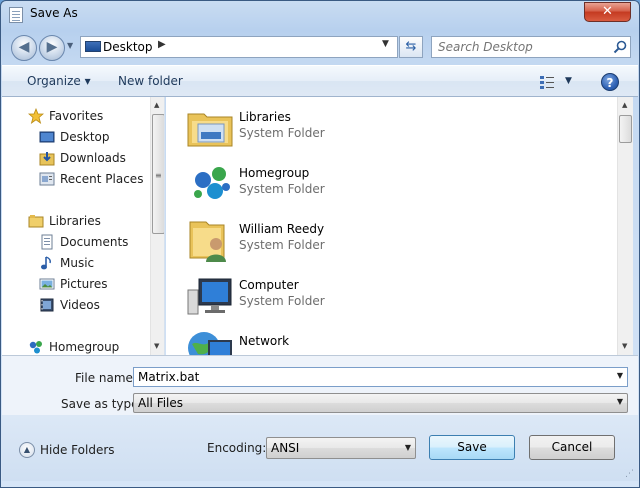 The image size is (640, 488). I want to click on sidebar-item-label: Music, so click(77, 263).